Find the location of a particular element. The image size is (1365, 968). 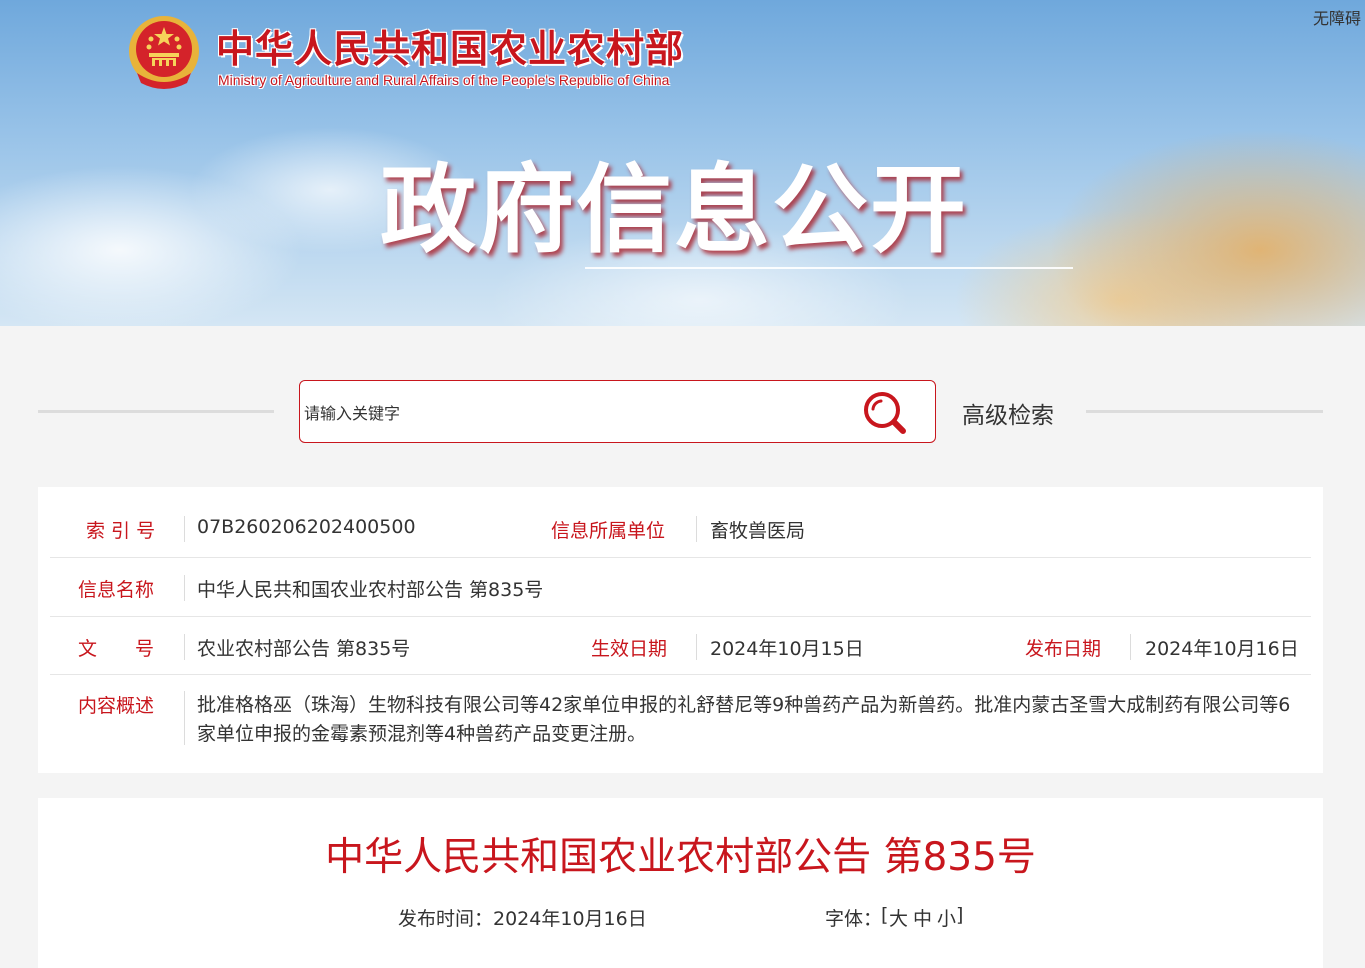

publish-value: 2024年10月16日 is located at coordinates (1222, 649).